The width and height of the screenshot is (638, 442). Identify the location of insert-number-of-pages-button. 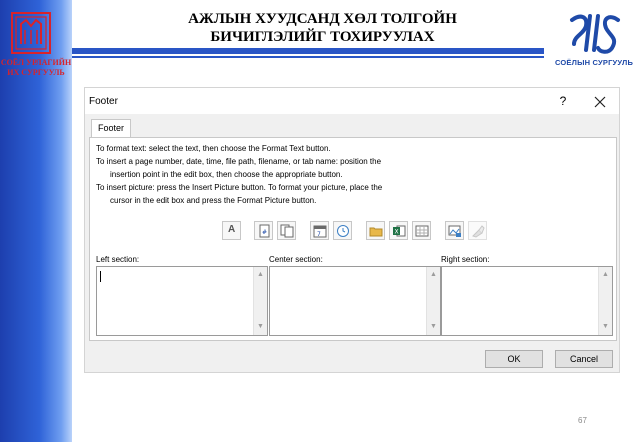
(286, 230).